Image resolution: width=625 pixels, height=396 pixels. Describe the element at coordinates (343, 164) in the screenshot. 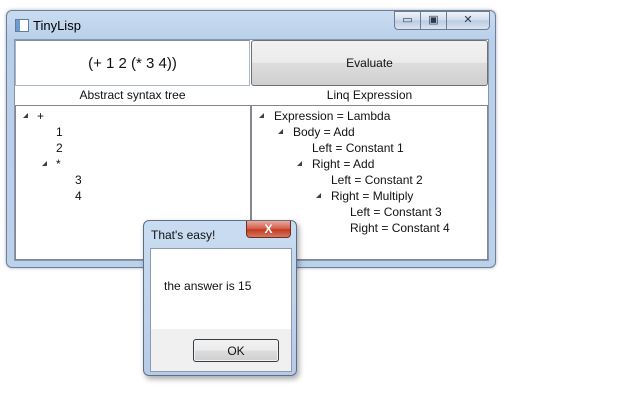

I see `tree-node: Right = Add` at that location.